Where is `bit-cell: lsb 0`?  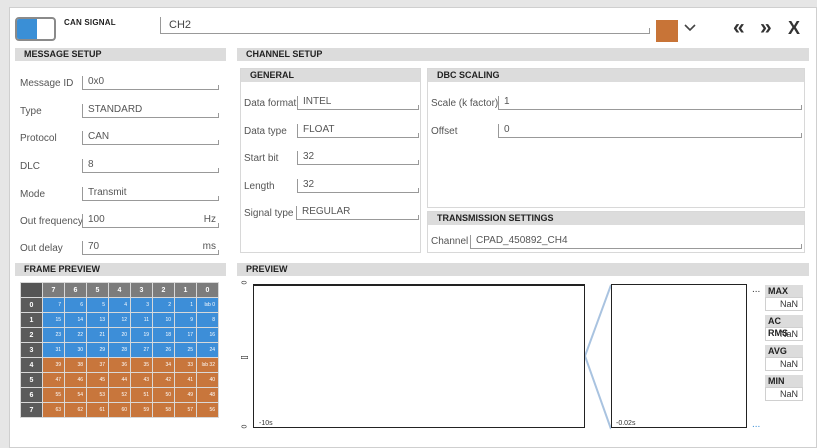 bit-cell: lsb 0 is located at coordinates (207, 305).